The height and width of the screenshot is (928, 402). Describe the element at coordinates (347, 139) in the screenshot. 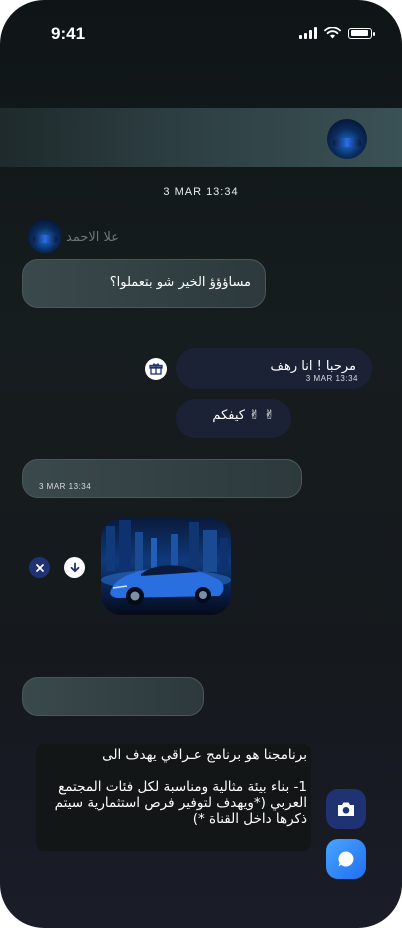

I see `group-avatar` at that location.